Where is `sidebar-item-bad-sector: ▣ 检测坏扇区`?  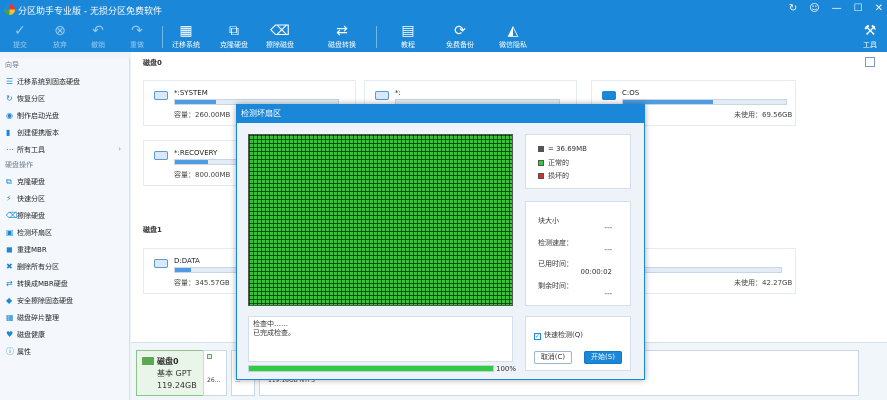
sidebar-item-bad-sector: ▣ 检测坏扇区 is located at coordinates (64, 232).